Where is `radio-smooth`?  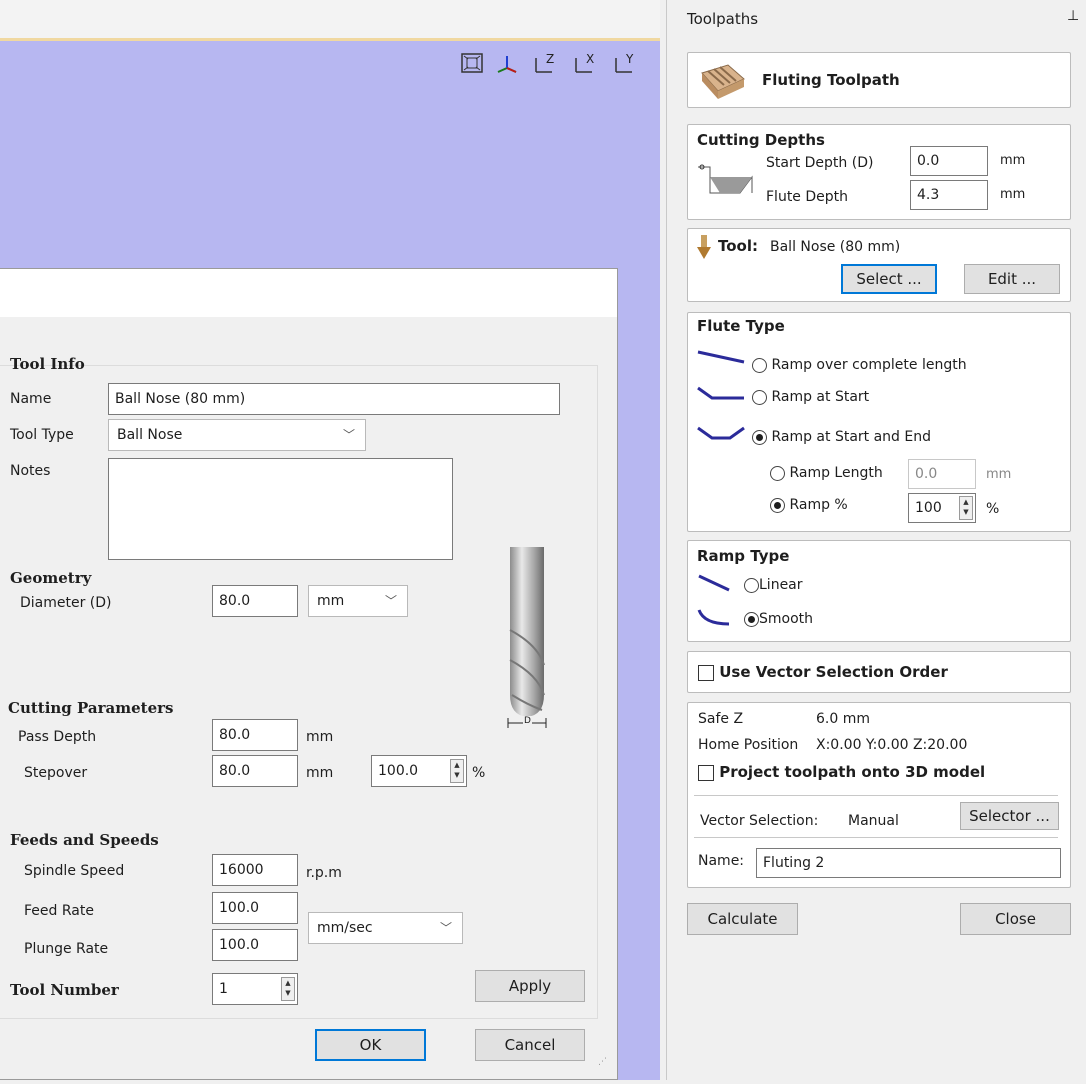
radio-smooth is located at coordinates (751, 619).